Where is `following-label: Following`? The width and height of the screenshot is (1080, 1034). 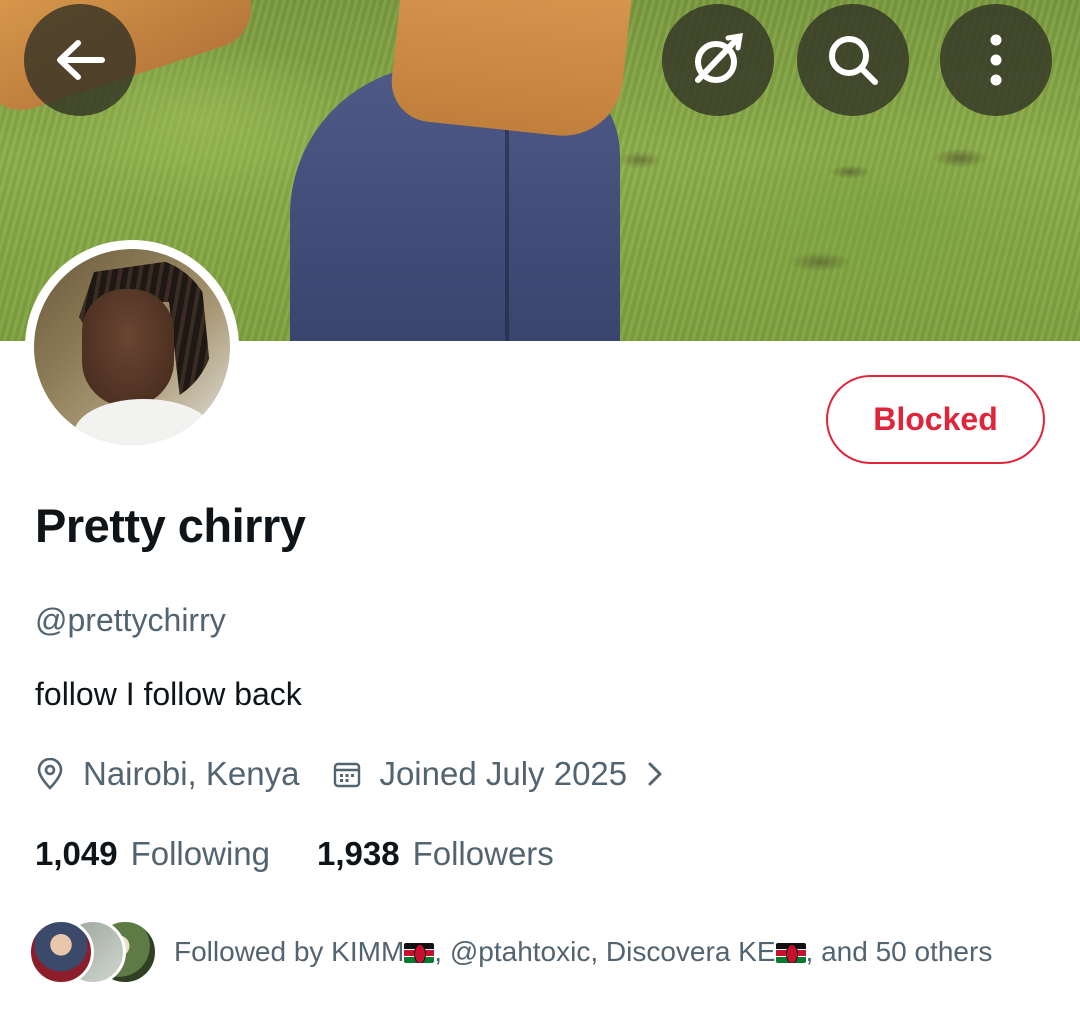 following-label: Following is located at coordinates (200, 853).